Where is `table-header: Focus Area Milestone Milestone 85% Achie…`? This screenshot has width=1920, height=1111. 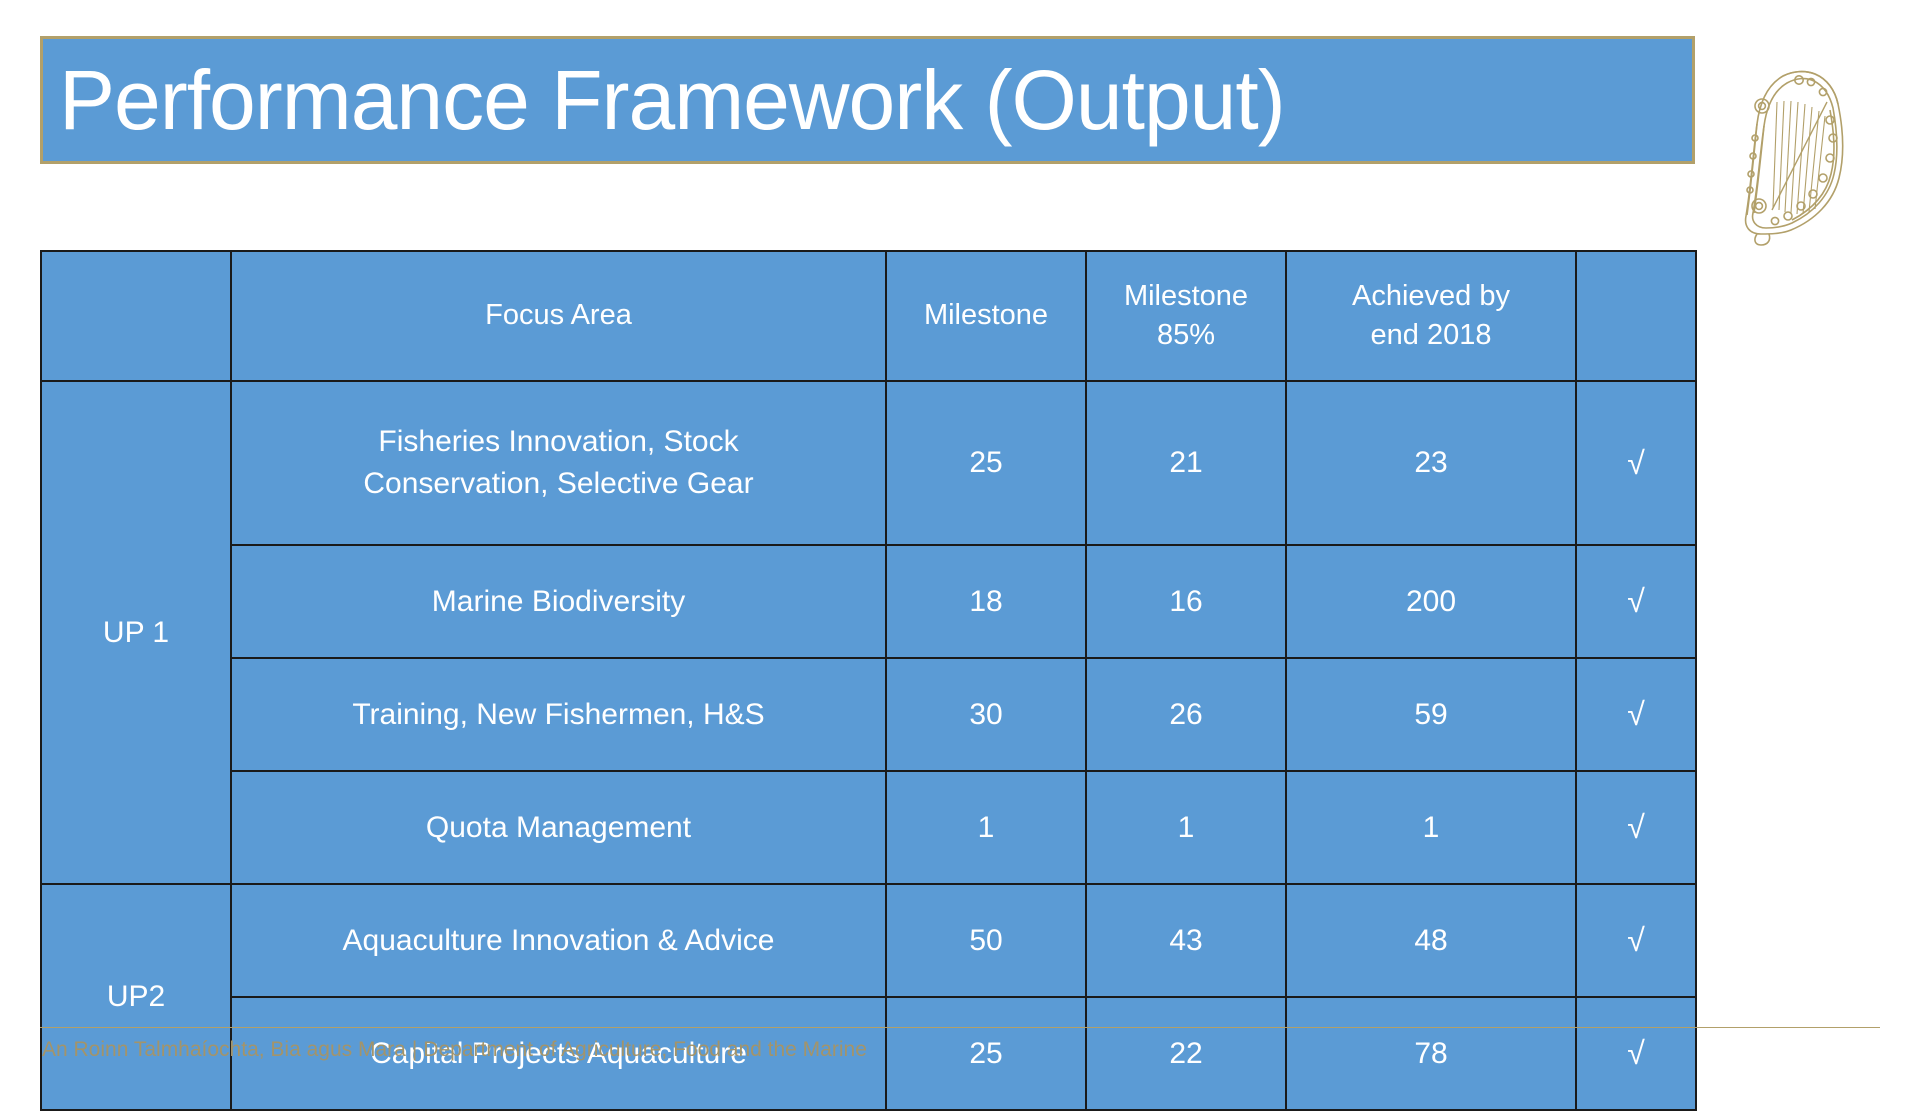
table-header: Focus Area Milestone Milestone 85% Achie… is located at coordinates (868, 316).